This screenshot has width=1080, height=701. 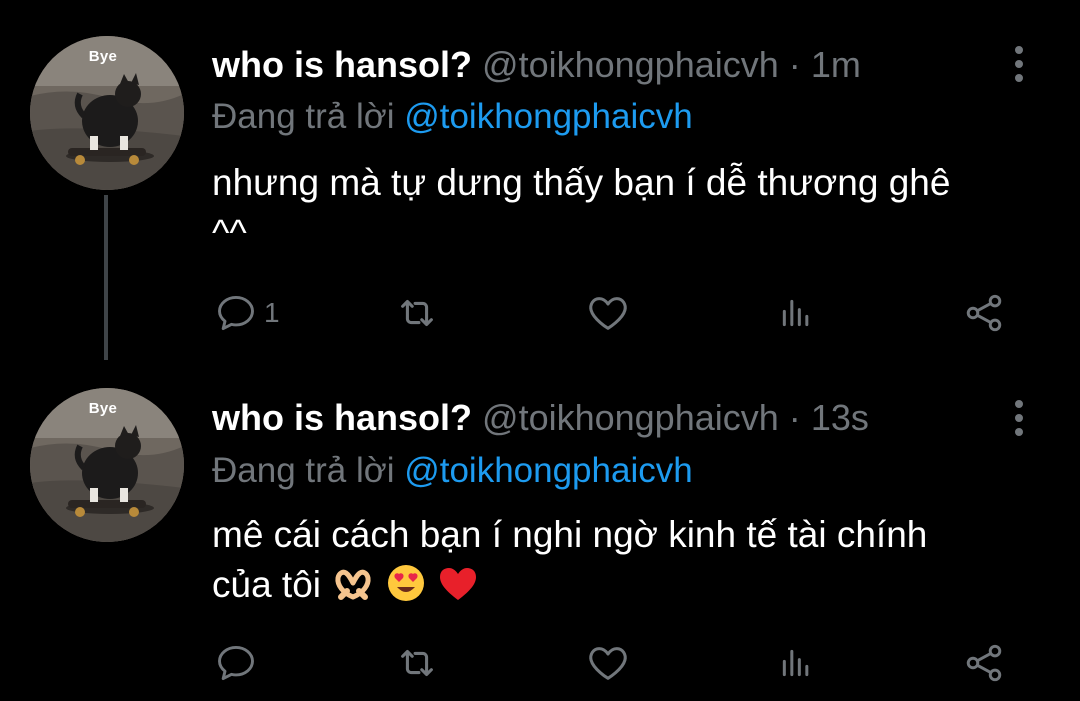 I want to click on reply-count: 1, so click(x=272, y=312).